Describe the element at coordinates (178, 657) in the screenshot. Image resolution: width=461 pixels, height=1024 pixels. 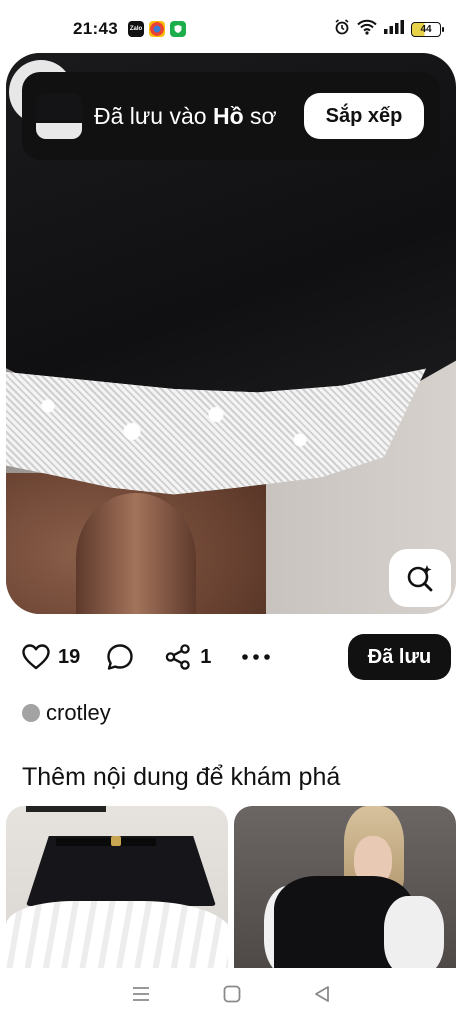
I see `share-icon` at that location.